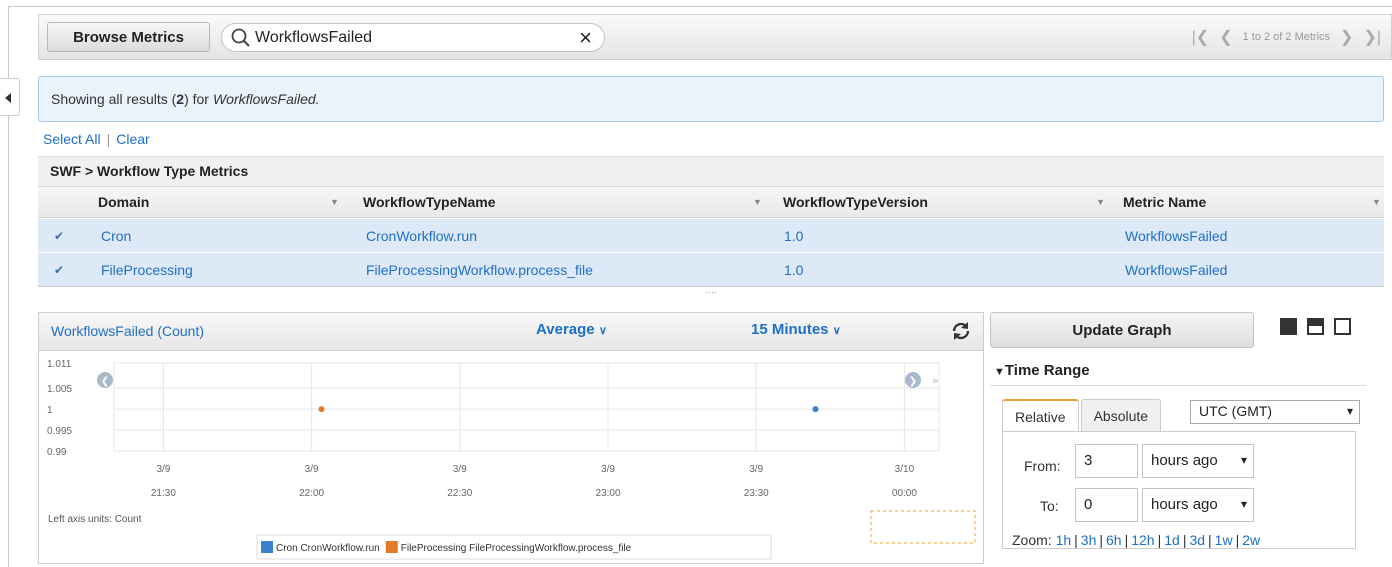 The image size is (1392, 567). I want to click on to-unit-value: hours ago, so click(1184, 504).